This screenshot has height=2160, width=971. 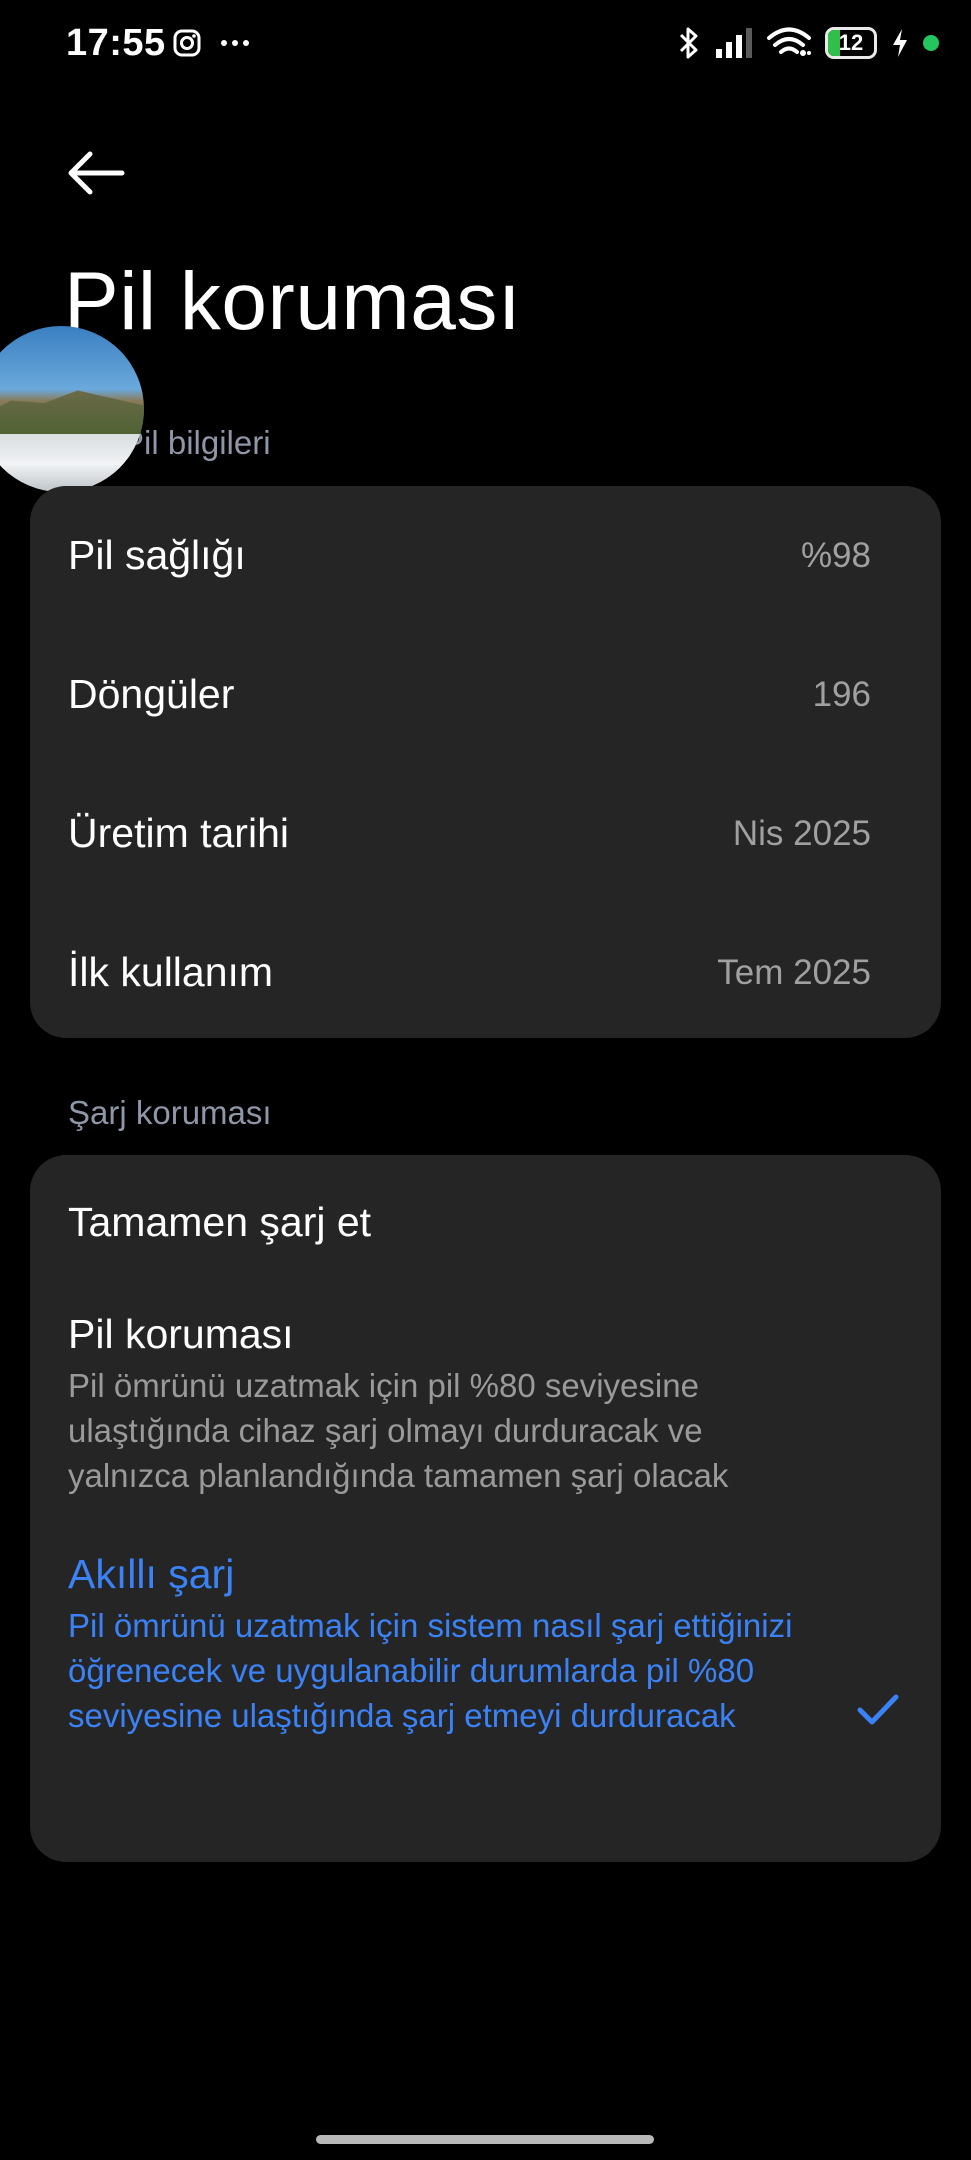 What do you see at coordinates (688, 43) in the screenshot?
I see `bluetooth-icon` at bounding box center [688, 43].